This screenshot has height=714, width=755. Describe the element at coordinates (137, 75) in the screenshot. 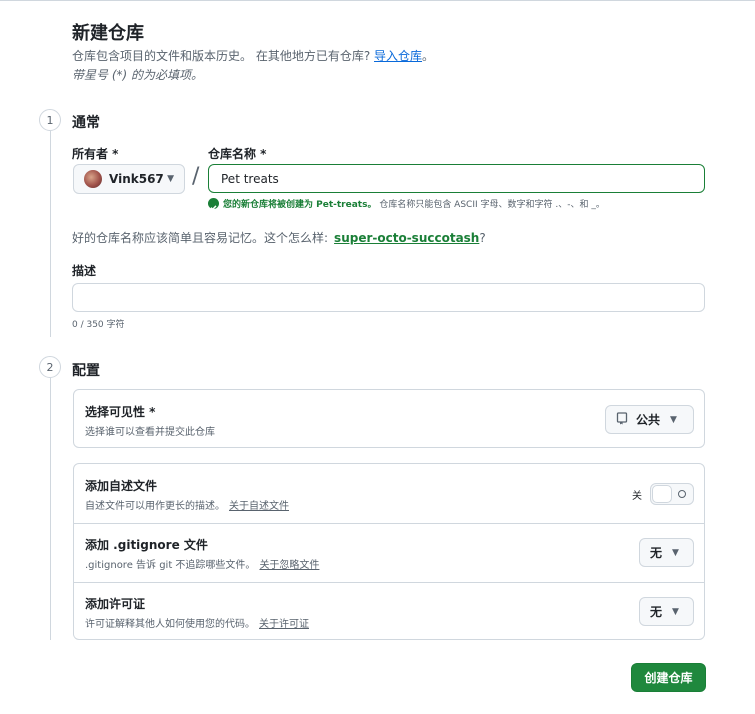

I see `required-note: 带星号 (*) 的为必填项。` at that location.